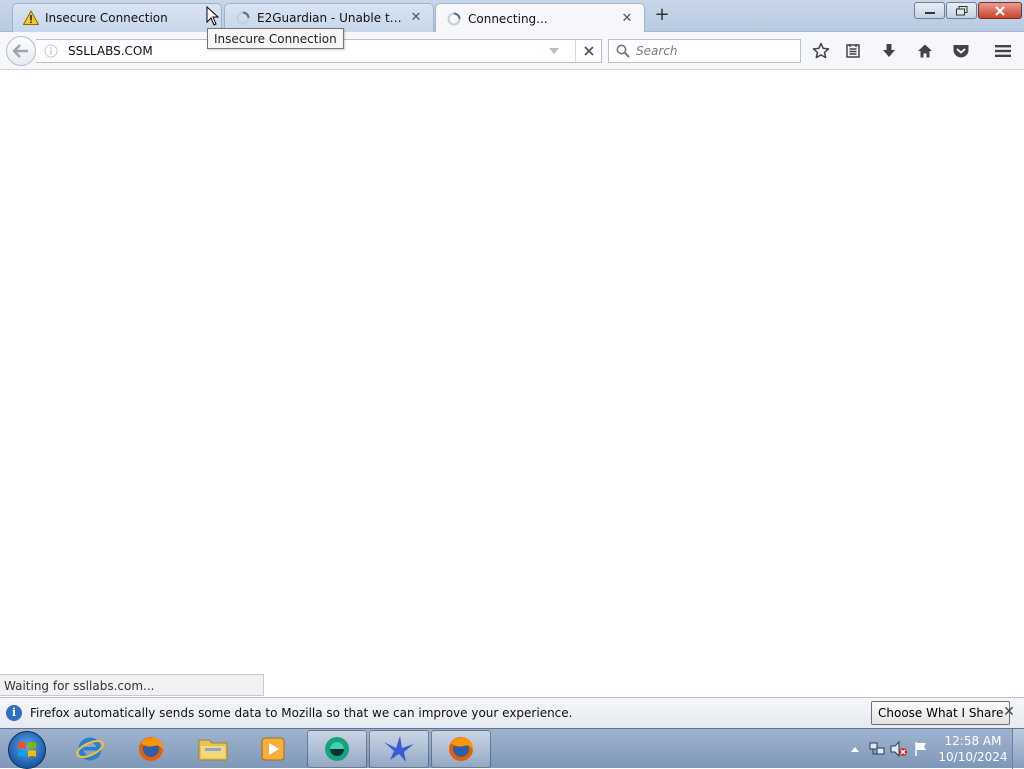 The image size is (1024, 769). I want to click on tab-insecure-connection: Insecure Connection, so click(117, 17).